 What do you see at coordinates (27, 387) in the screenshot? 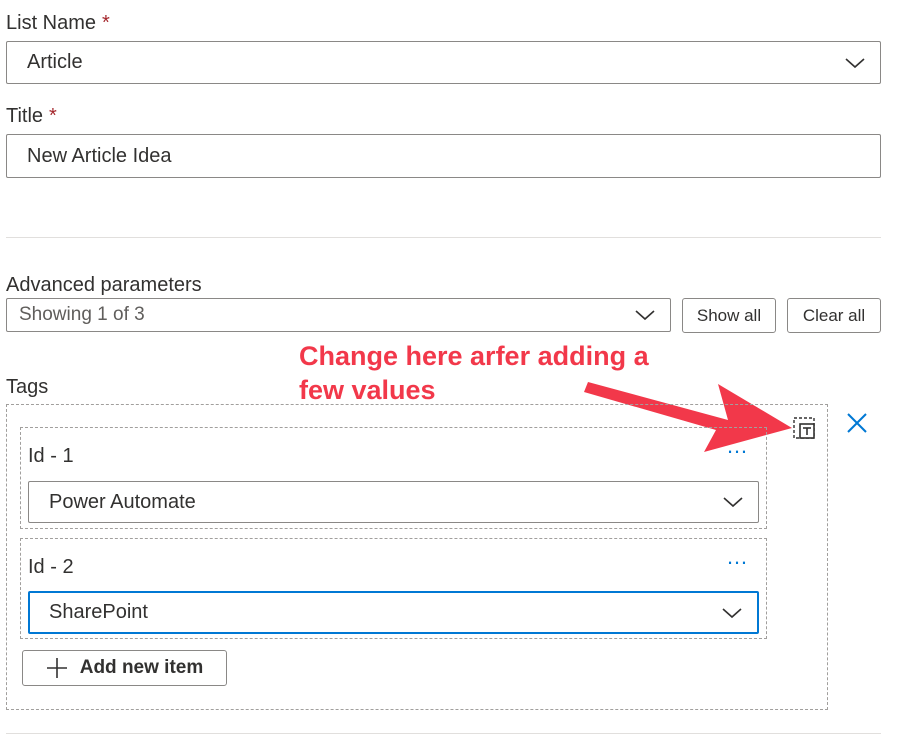
I see `tags-label: Tags` at bounding box center [27, 387].